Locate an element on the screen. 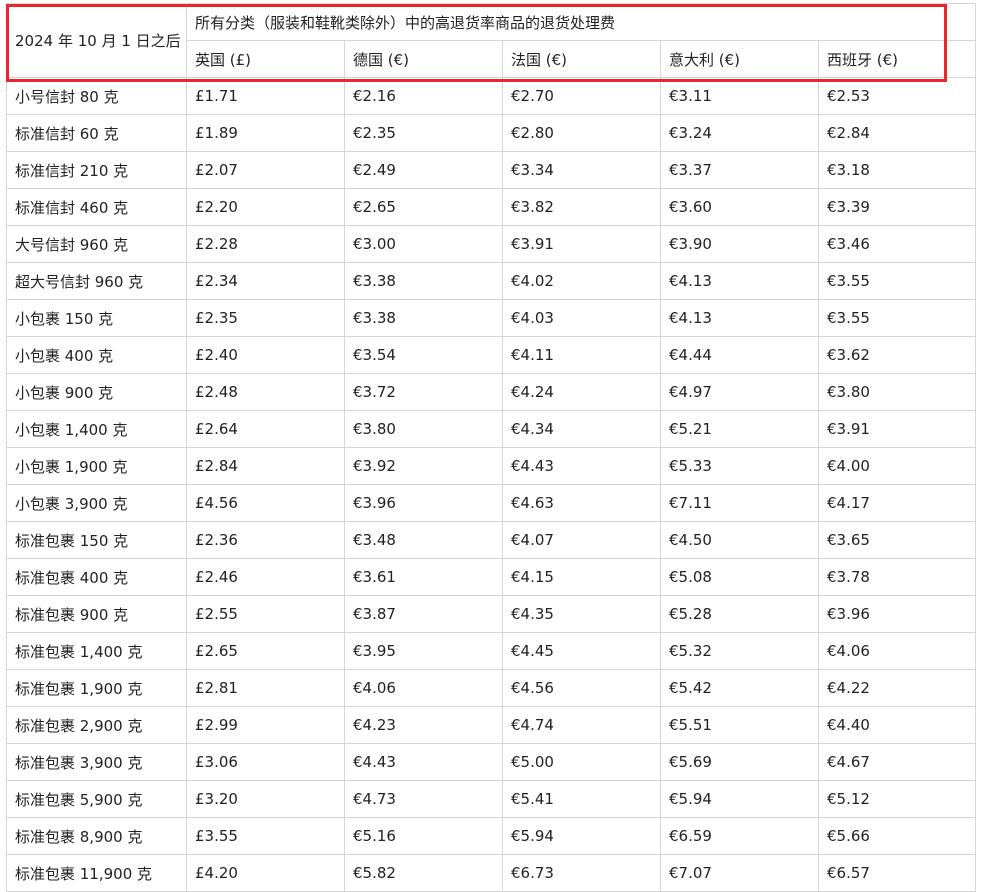 The width and height of the screenshot is (984, 892). it-fee-cell: €5.21 is located at coordinates (739, 429).